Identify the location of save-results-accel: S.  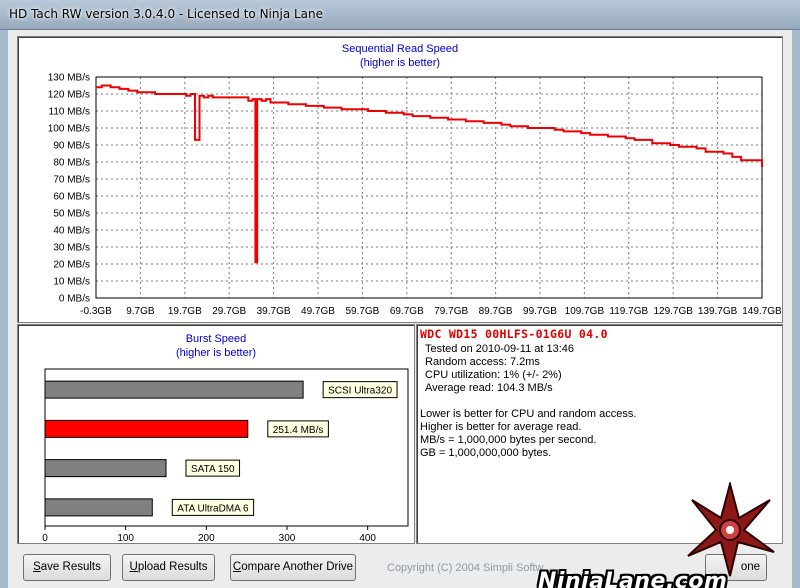
(37, 567).